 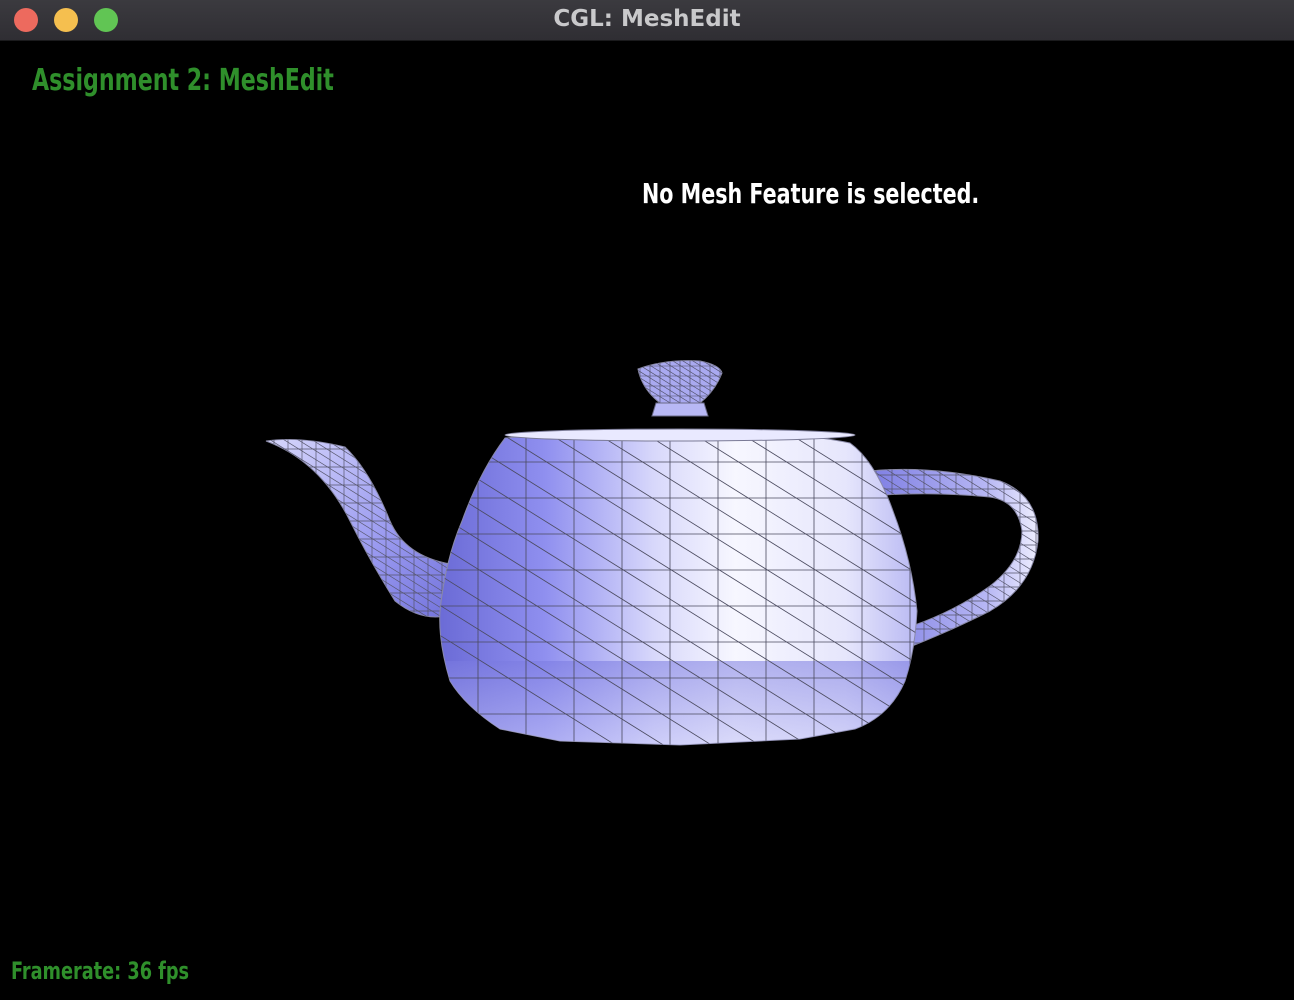 I want to click on teapot-lid-neck, so click(x=680, y=409).